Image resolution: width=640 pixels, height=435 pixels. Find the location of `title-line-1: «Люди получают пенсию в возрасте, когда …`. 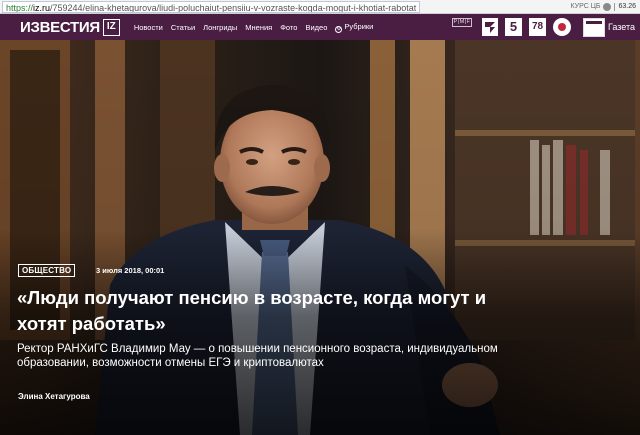

title-line-1: «Люди получают пенсию в возрасте, когда … is located at coordinates (252, 297).